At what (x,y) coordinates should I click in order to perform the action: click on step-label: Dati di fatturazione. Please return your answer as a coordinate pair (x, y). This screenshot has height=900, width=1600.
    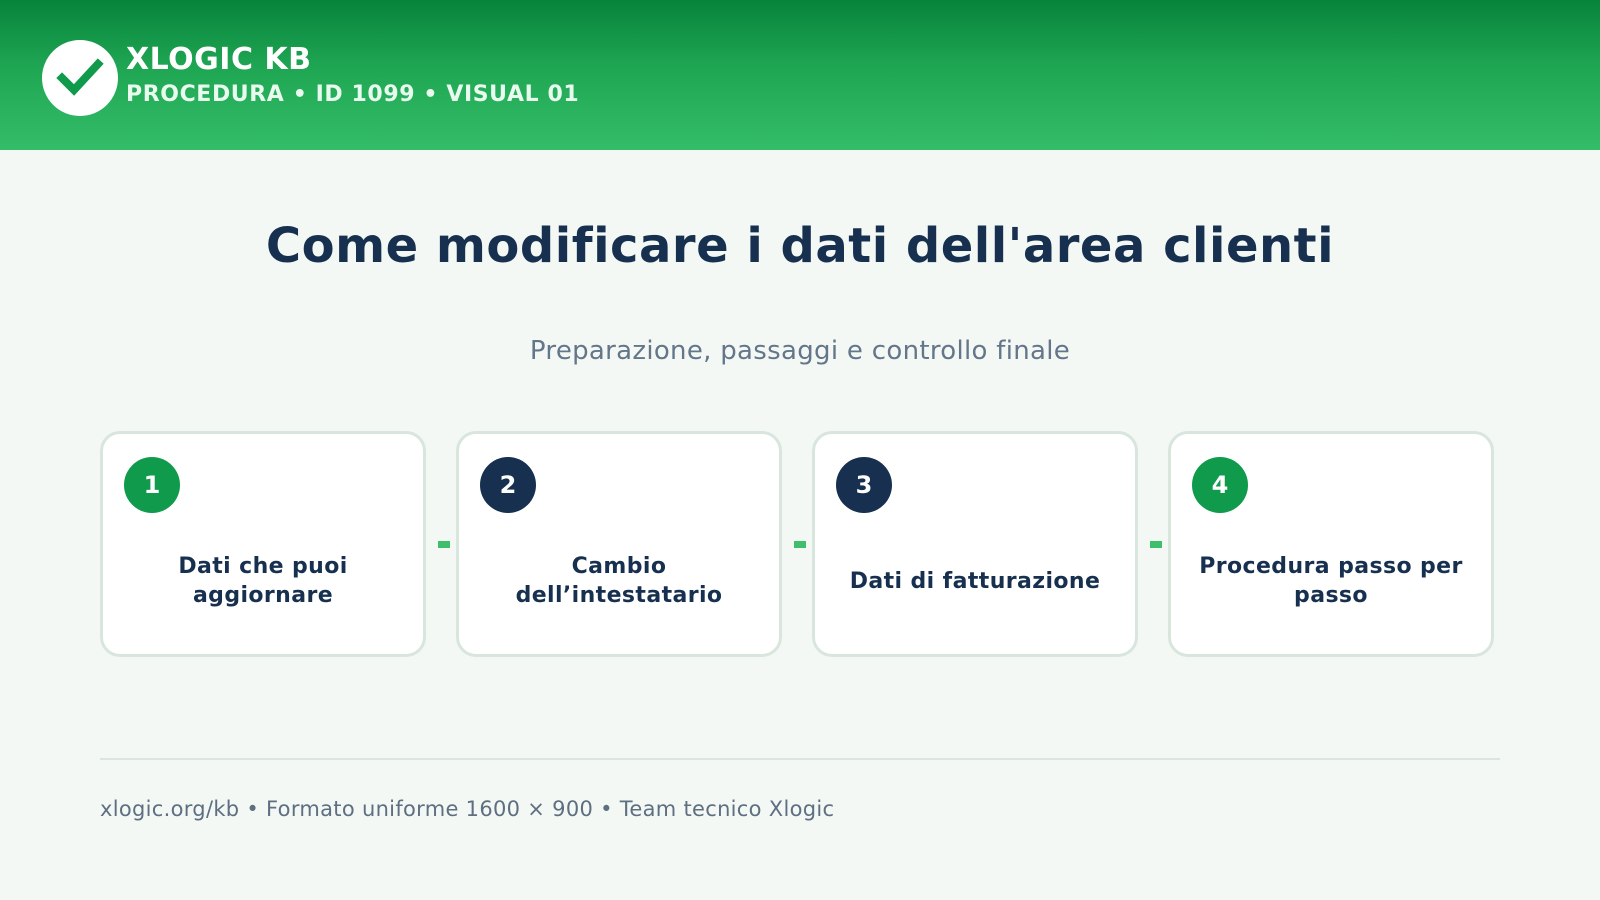
    Looking at the image, I should click on (975, 581).